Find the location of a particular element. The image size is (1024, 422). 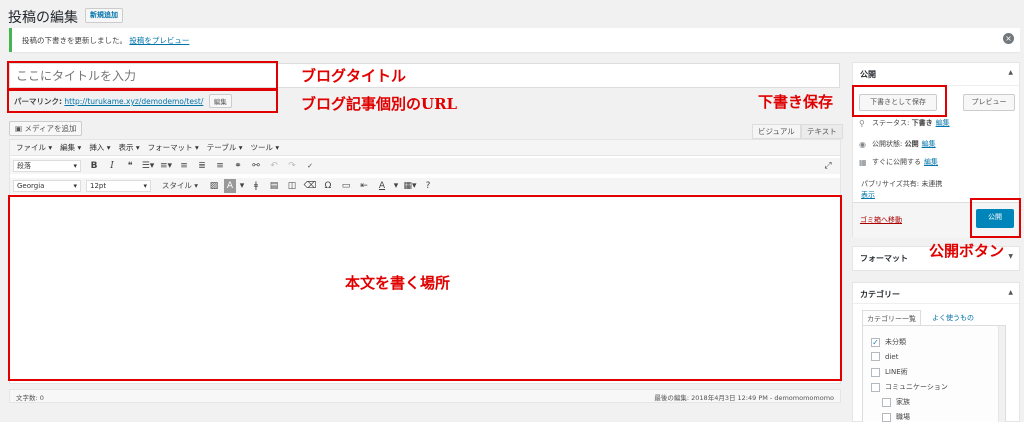

annotation-title-box is located at coordinates (142, 75).